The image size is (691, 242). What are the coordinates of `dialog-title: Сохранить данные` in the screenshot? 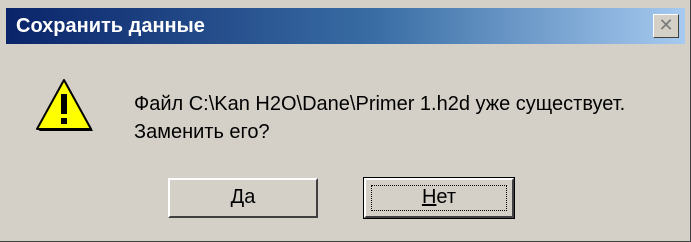 It's located at (110, 26).